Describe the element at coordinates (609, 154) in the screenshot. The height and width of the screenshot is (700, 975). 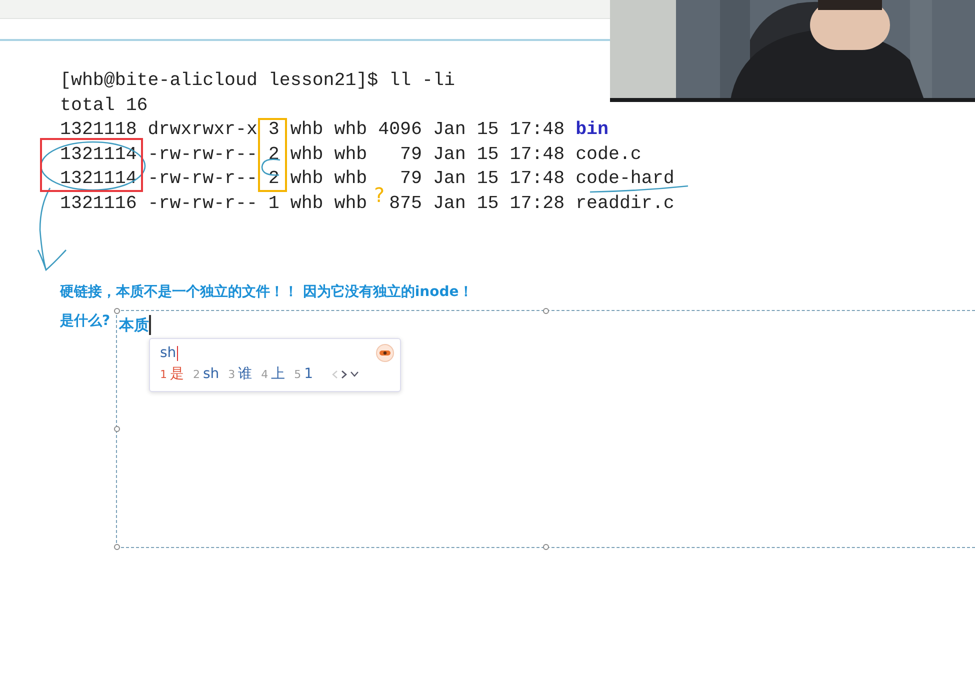
I see `file-name: code.c` at that location.